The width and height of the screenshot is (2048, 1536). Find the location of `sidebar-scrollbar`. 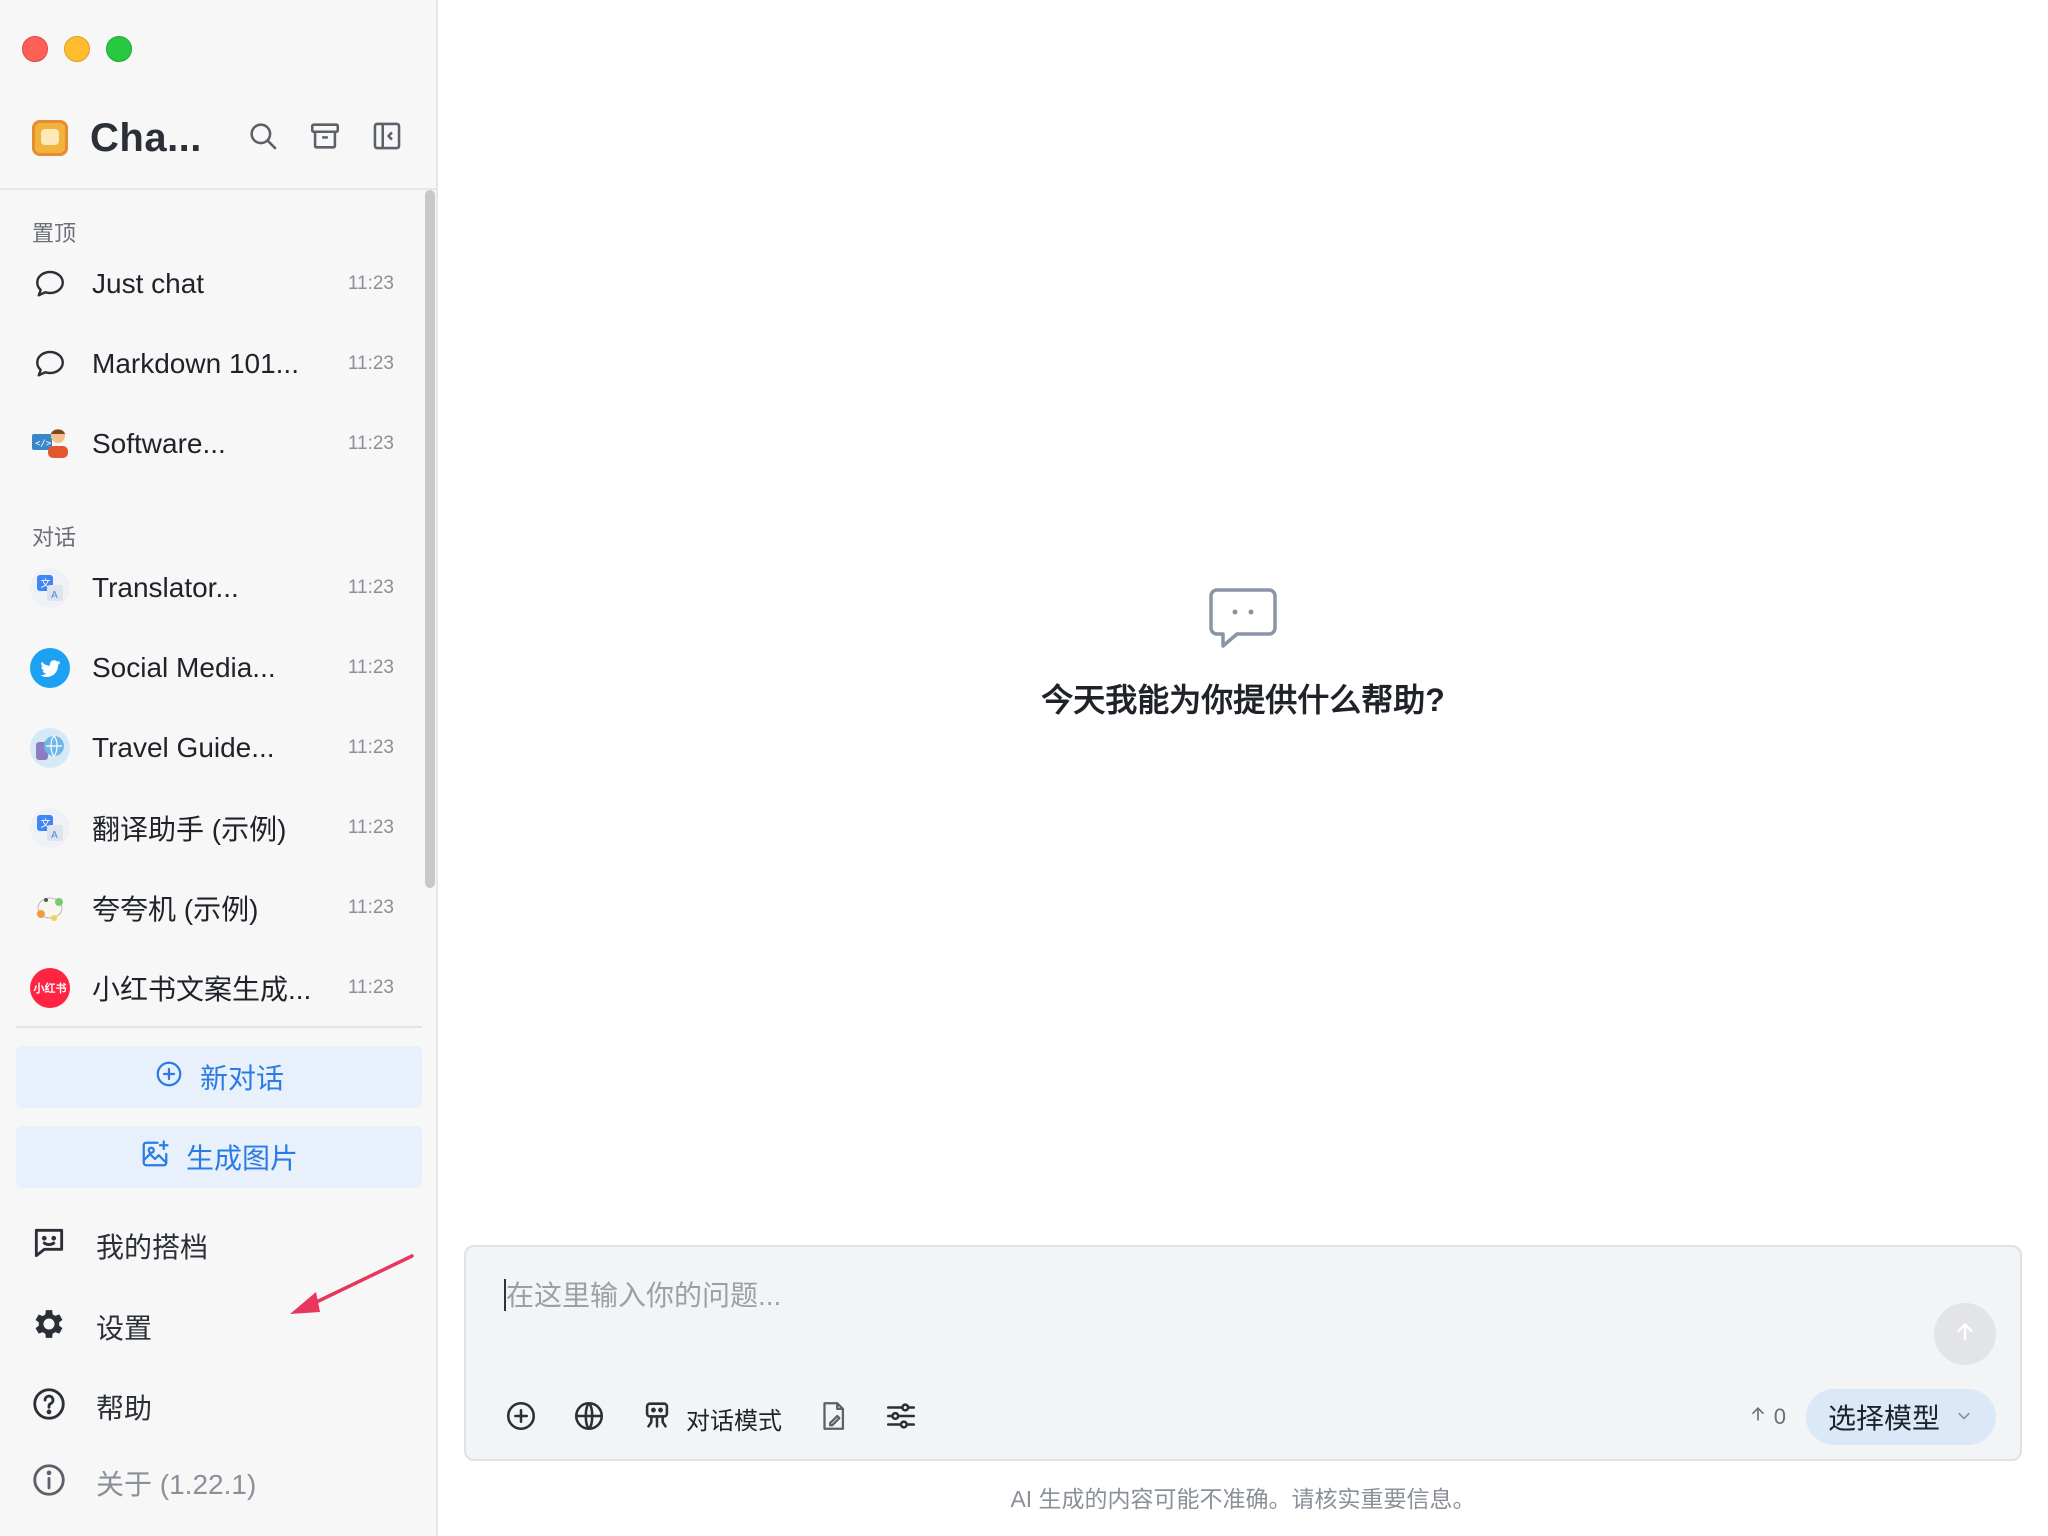

sidebar-scrollbar is located at coordinates (430, 539).